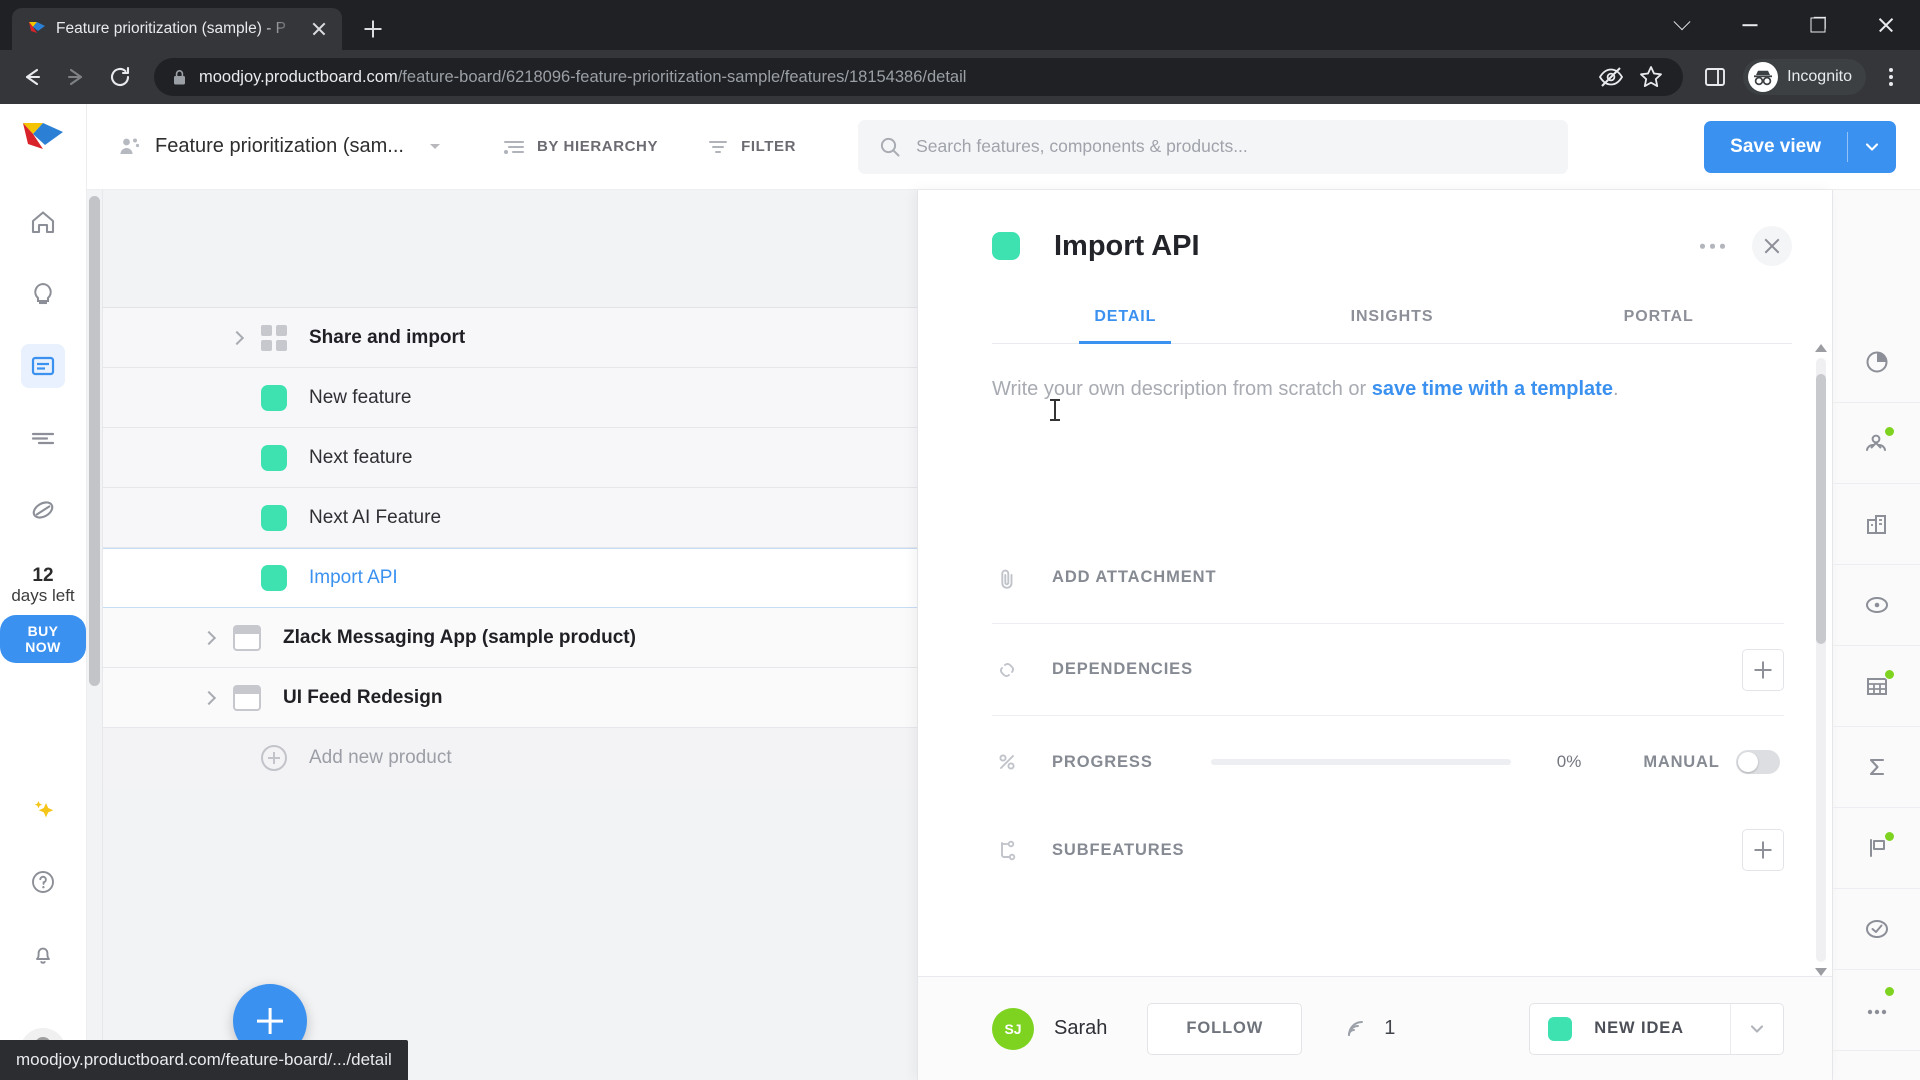 Image resolution: width=1920 pixels, height=1080 pixels. What do you see at coordinates (1821, 660) in the screenshot?
I see `detail-scrollbar` at bounding box center [1821, 660].